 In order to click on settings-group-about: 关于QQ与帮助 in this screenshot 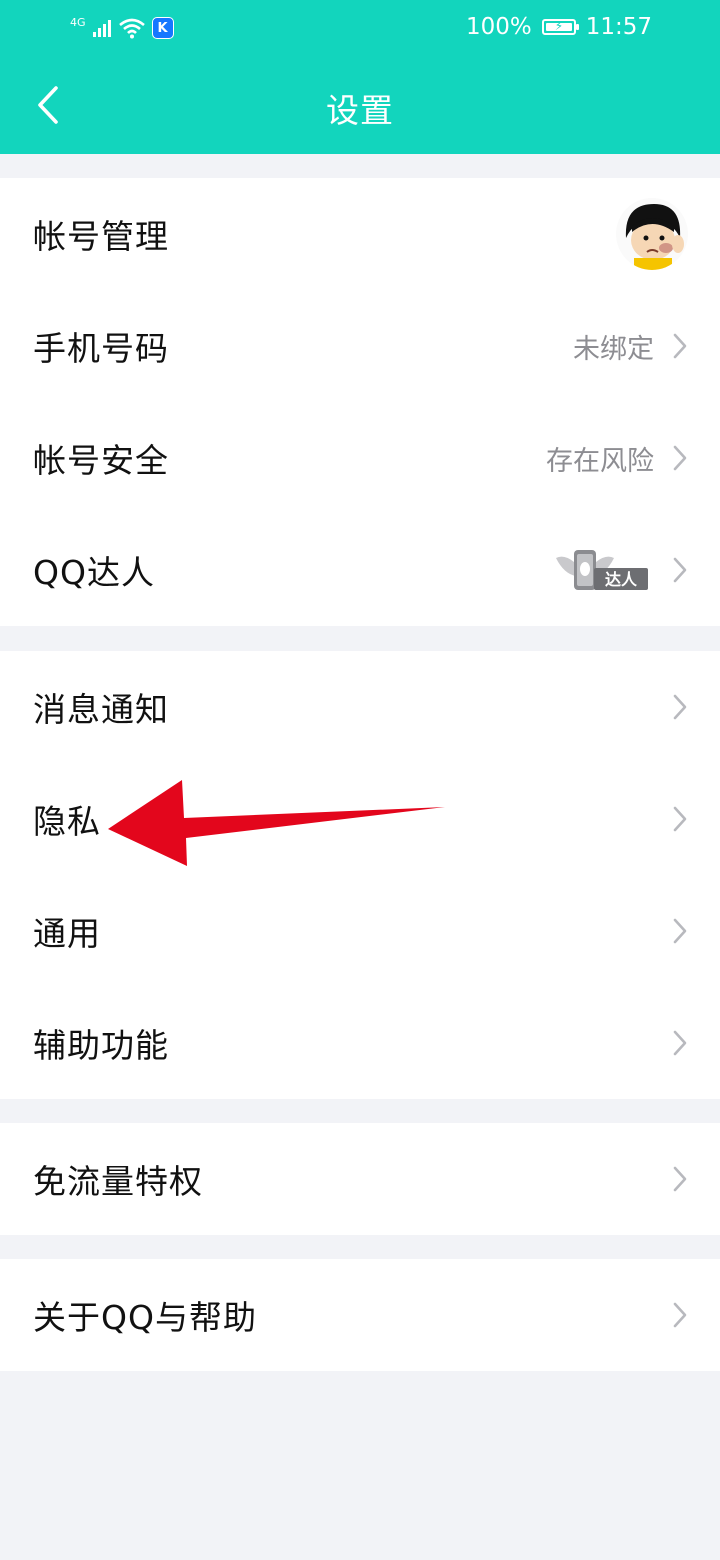, I will do `click(360, 1315)`.